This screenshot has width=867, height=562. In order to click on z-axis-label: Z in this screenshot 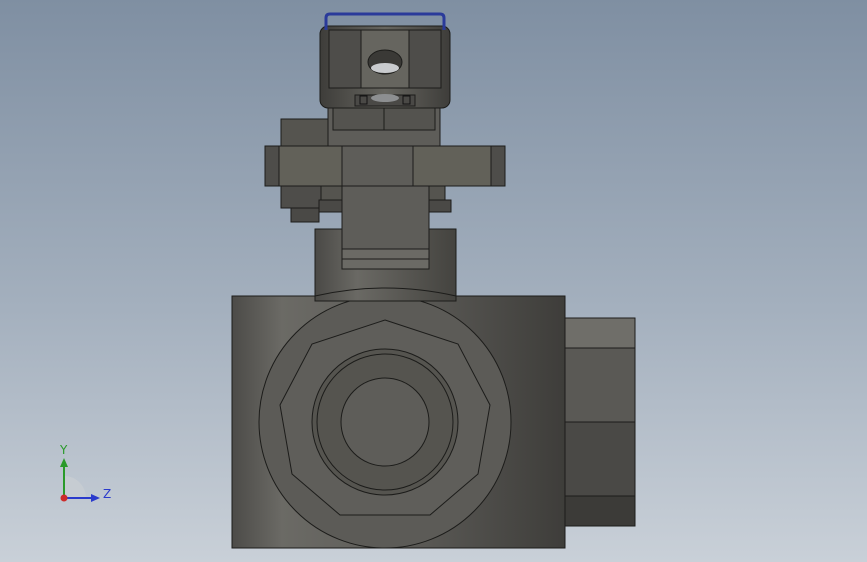, I will do `click(107, 494)`.